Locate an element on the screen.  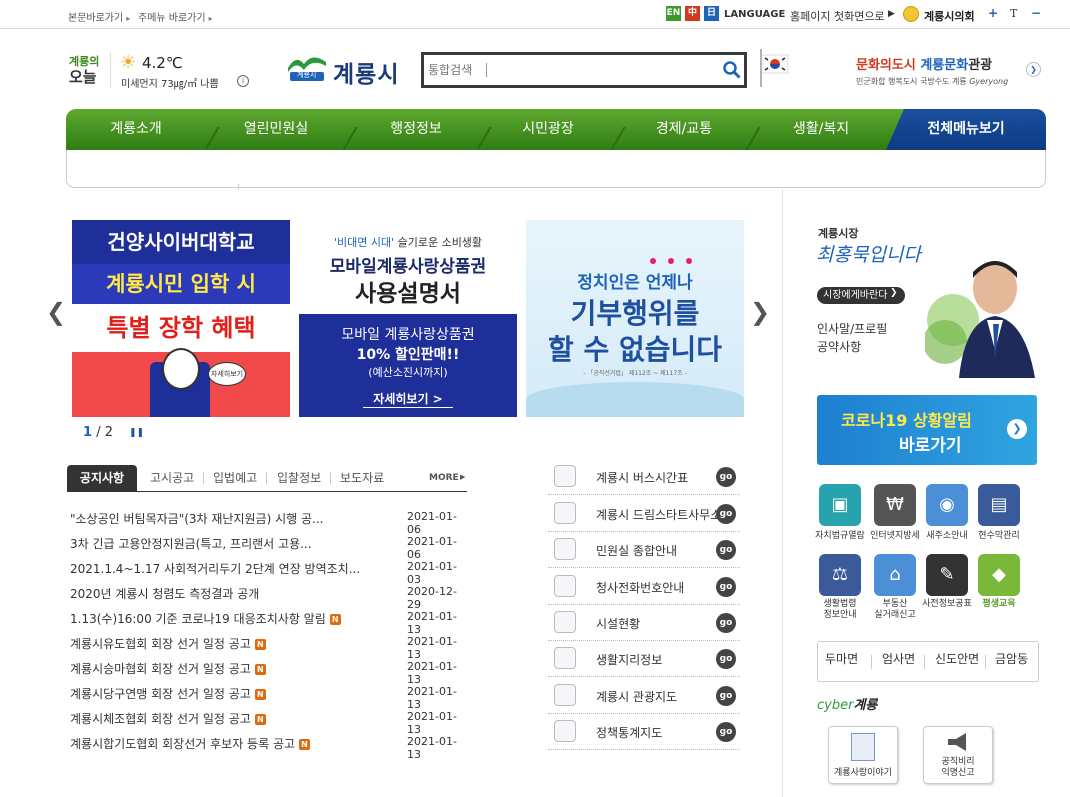
list-item: 3차 긴급 고용안정지원금(특고, 프리랜서 고용... 2021-01-06 is located at coordinates (270, 548).